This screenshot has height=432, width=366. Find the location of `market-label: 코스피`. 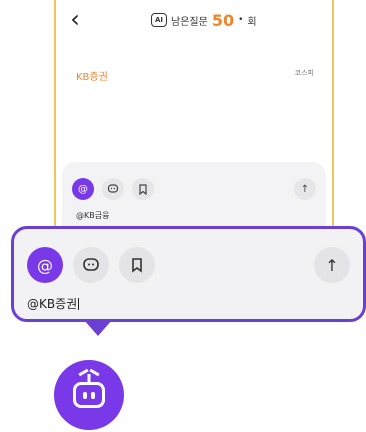

market-label: 코스피 is located at coordinates (304, 73).